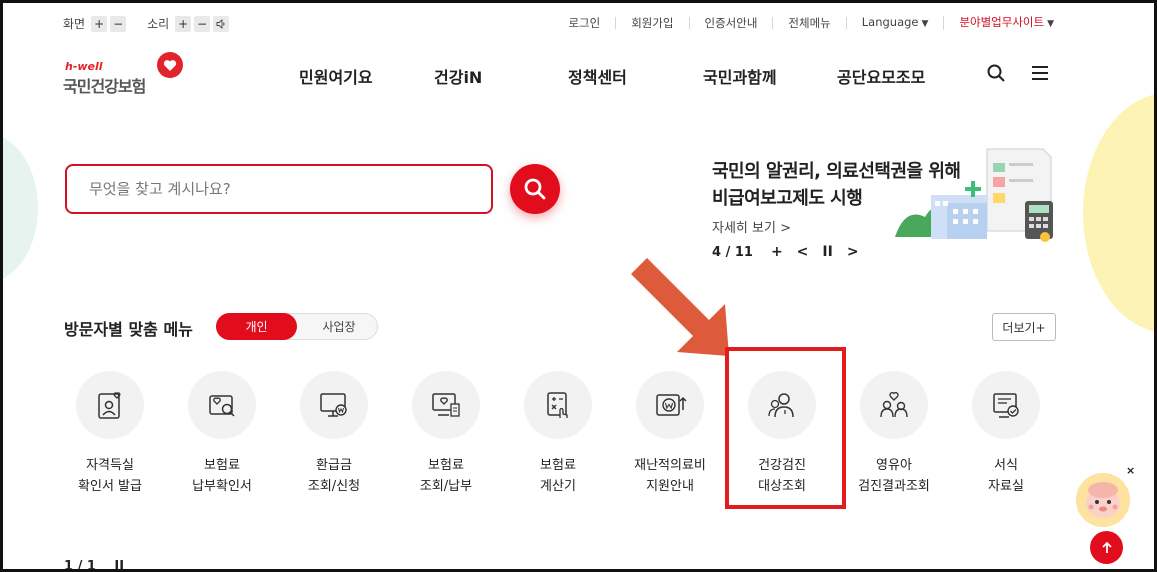 Image resolution: width=1157 pixels, height=572 pixels. I want to click on main-navigation: 민원여기요 건강iN 정책센터 국민과함께 공단요모조모, so click(578, 76).